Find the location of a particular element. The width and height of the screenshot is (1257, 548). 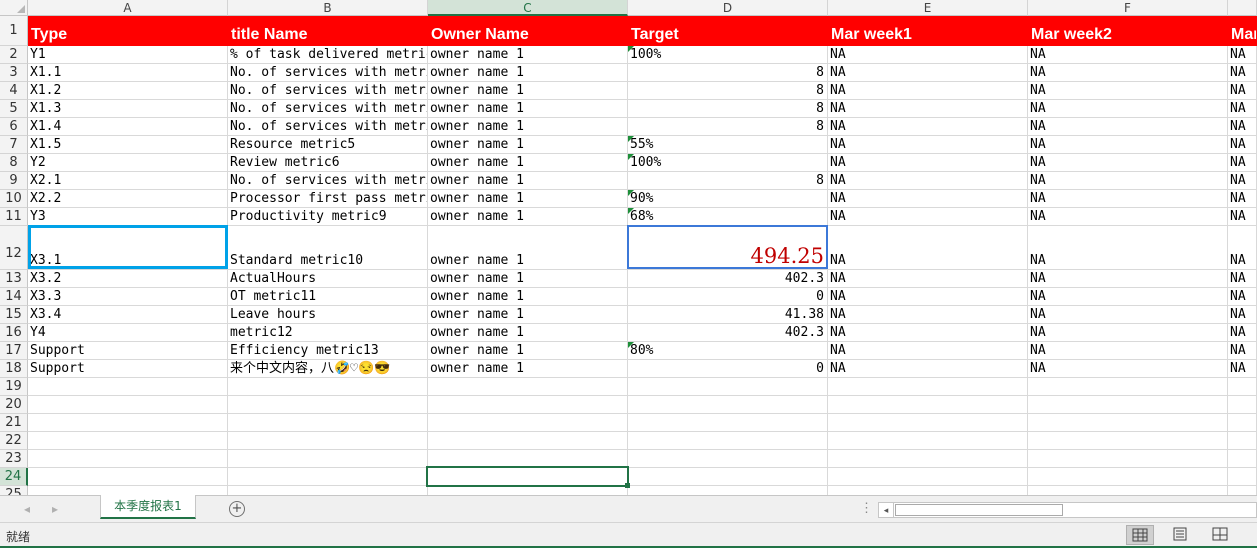

cell-type: X1.1 is located at coordinates (128, 73).